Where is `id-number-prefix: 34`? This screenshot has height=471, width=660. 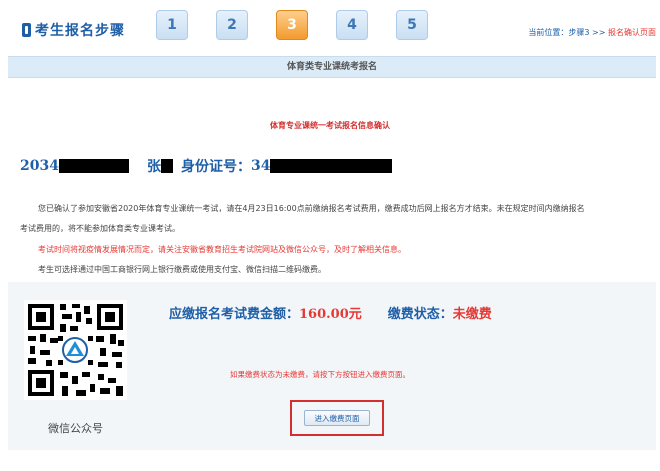 id-number-prefix: 34 is located at coordinates (260, 166).